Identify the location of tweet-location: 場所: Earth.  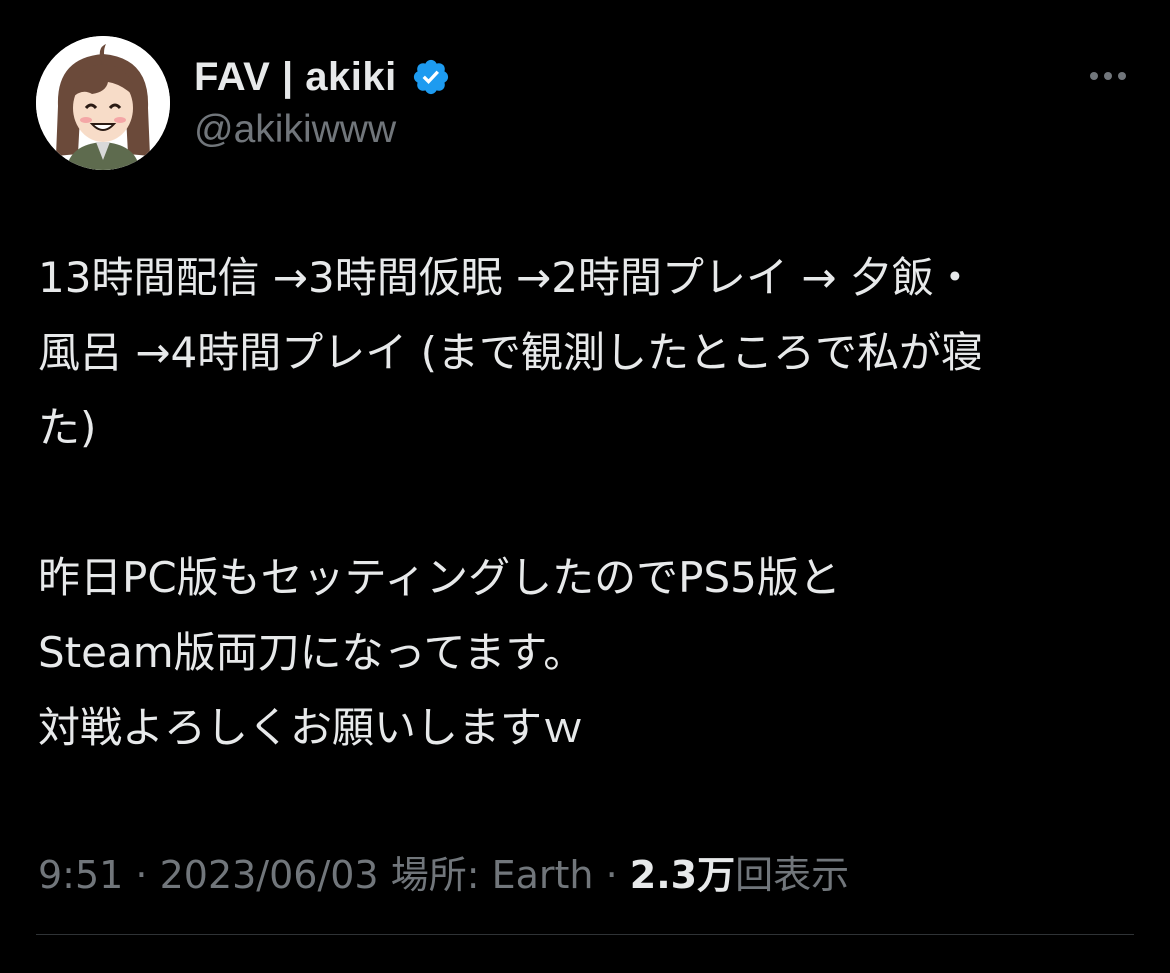
(492, 875).